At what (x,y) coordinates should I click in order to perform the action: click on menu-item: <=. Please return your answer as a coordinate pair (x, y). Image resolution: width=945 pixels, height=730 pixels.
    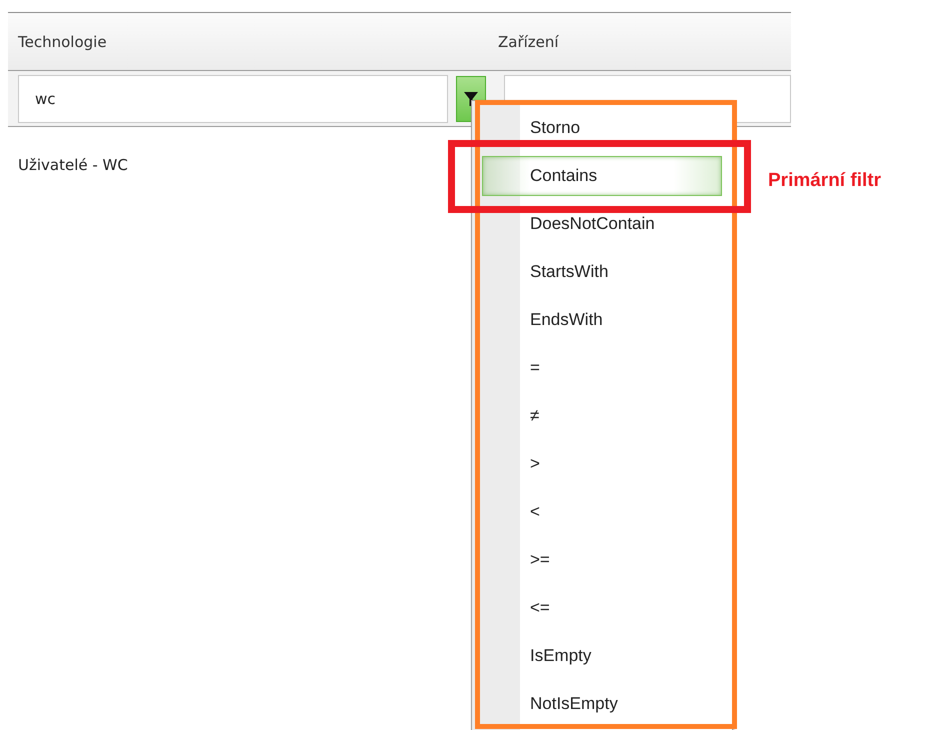
    Looking at the image, I should click on (602, 608).